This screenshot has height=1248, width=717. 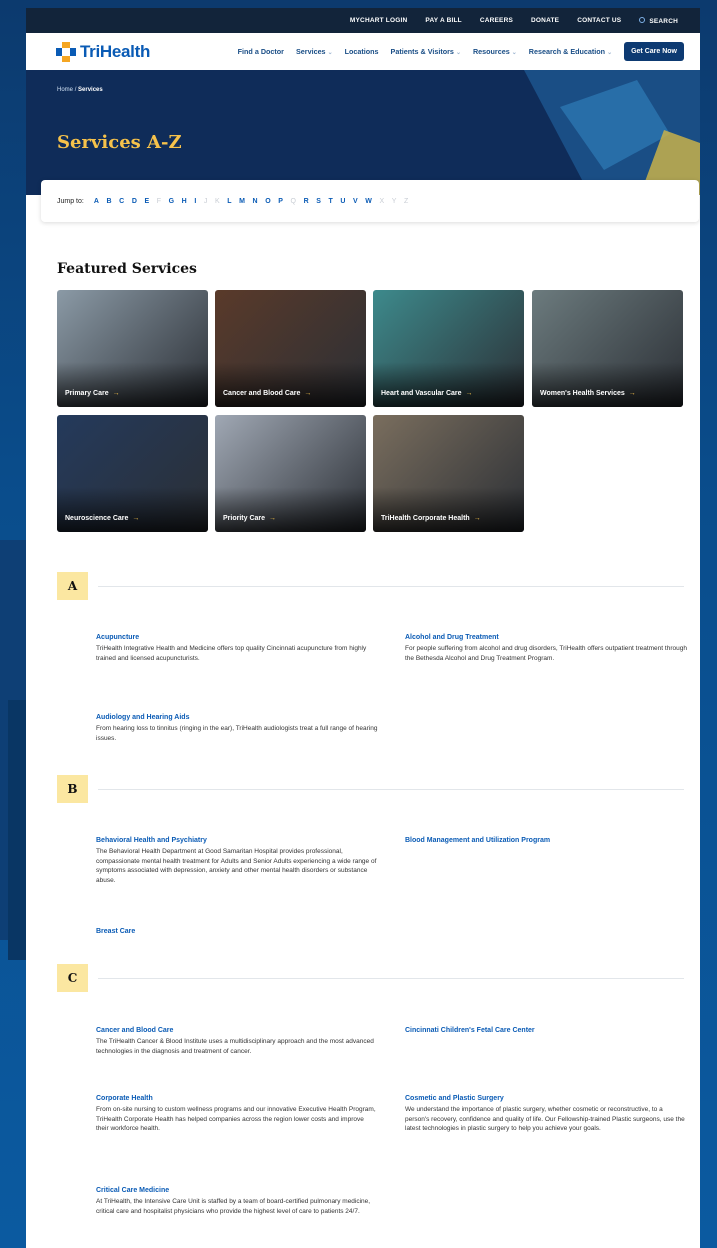 I want to click on jump-letter-m: M, so click(x=242, y=201).